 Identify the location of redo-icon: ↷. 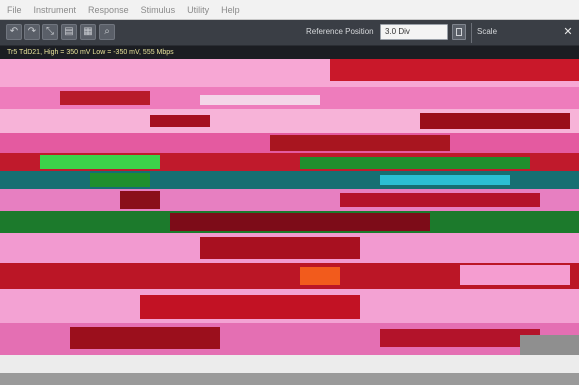
(32, 31).